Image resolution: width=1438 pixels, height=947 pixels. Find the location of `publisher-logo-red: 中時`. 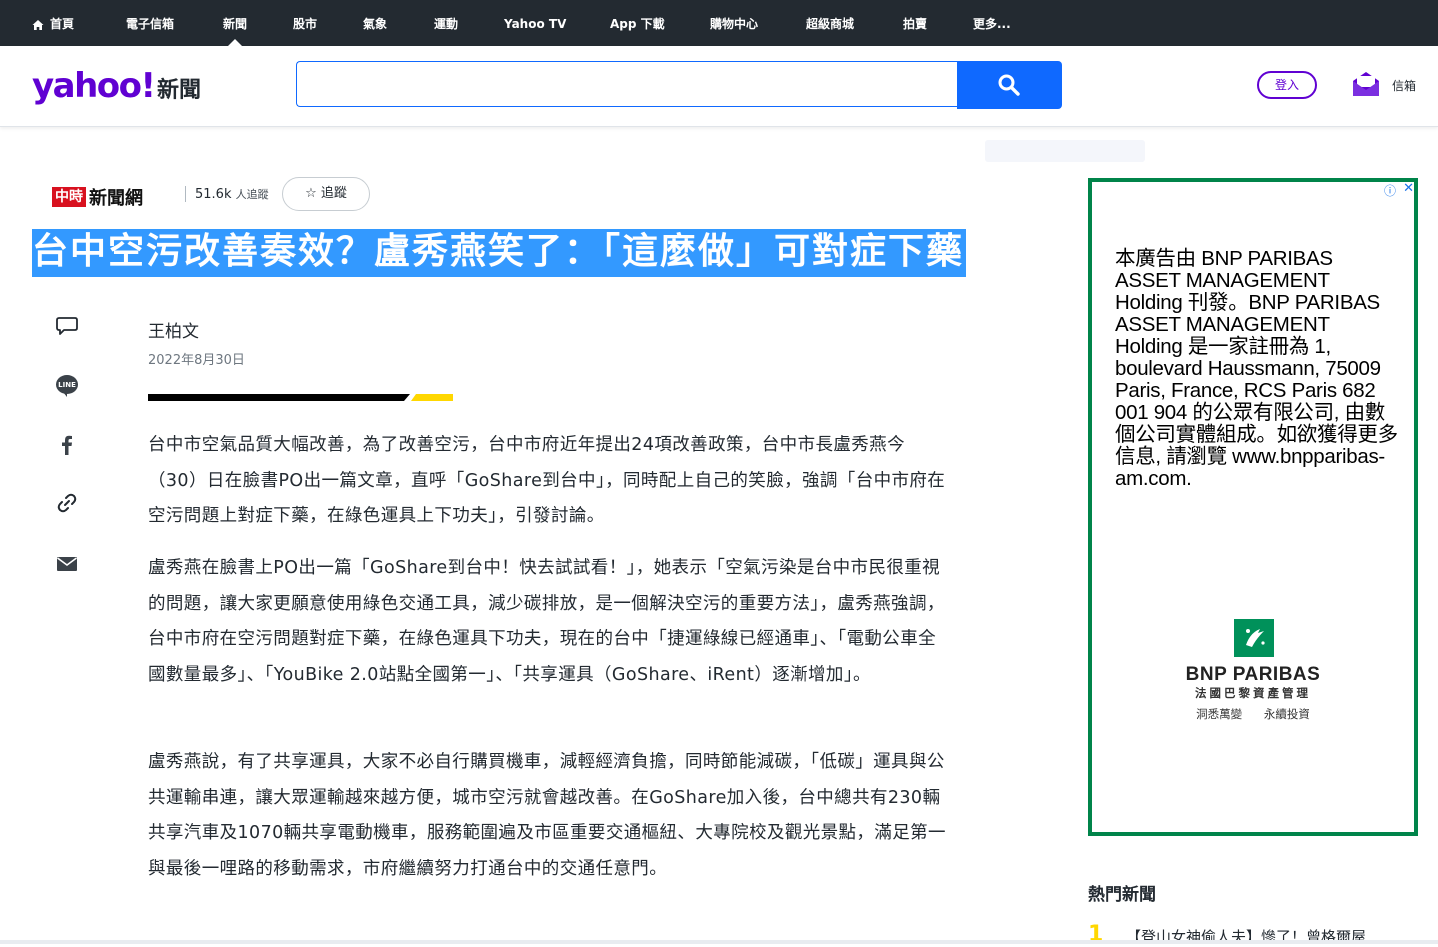

publisher-logo-red: 中時 is located at coordinates (69, 197).